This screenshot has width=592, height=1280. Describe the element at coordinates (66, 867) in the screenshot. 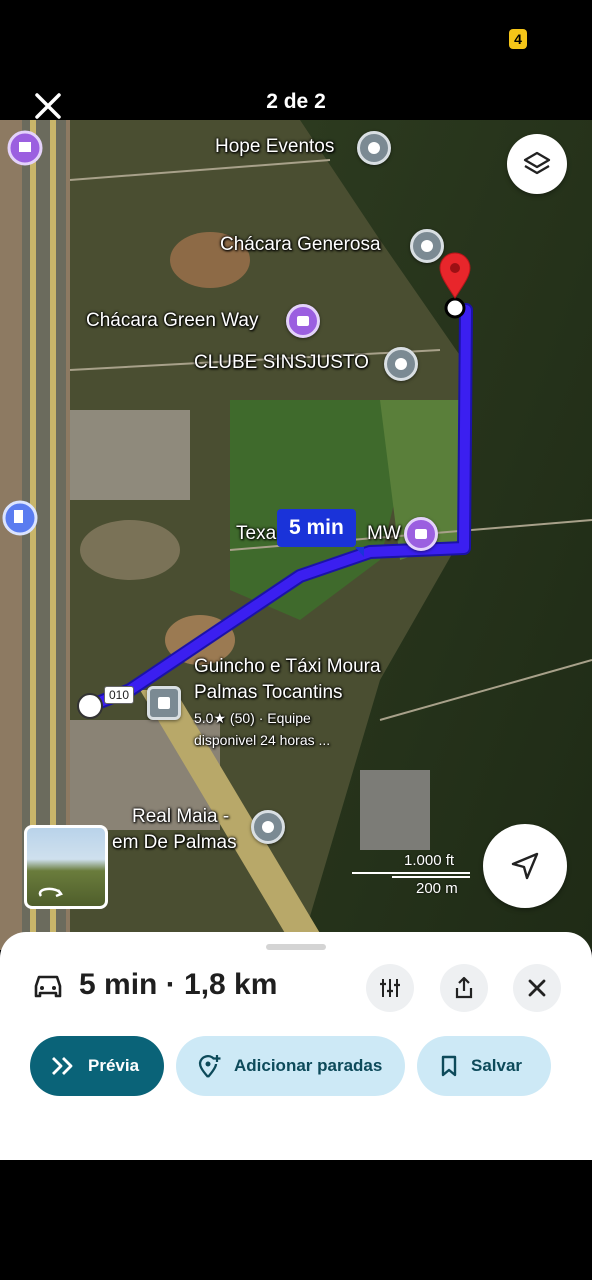

I see `street-view-thumbnail` at that location.